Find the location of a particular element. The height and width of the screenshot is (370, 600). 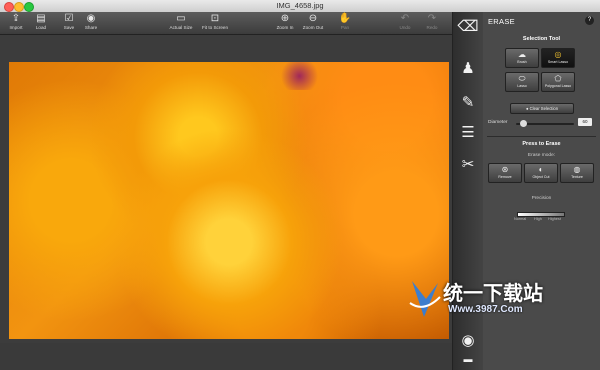

object-cut-mode-label: Object Cut is located at coordinates (541, 177).